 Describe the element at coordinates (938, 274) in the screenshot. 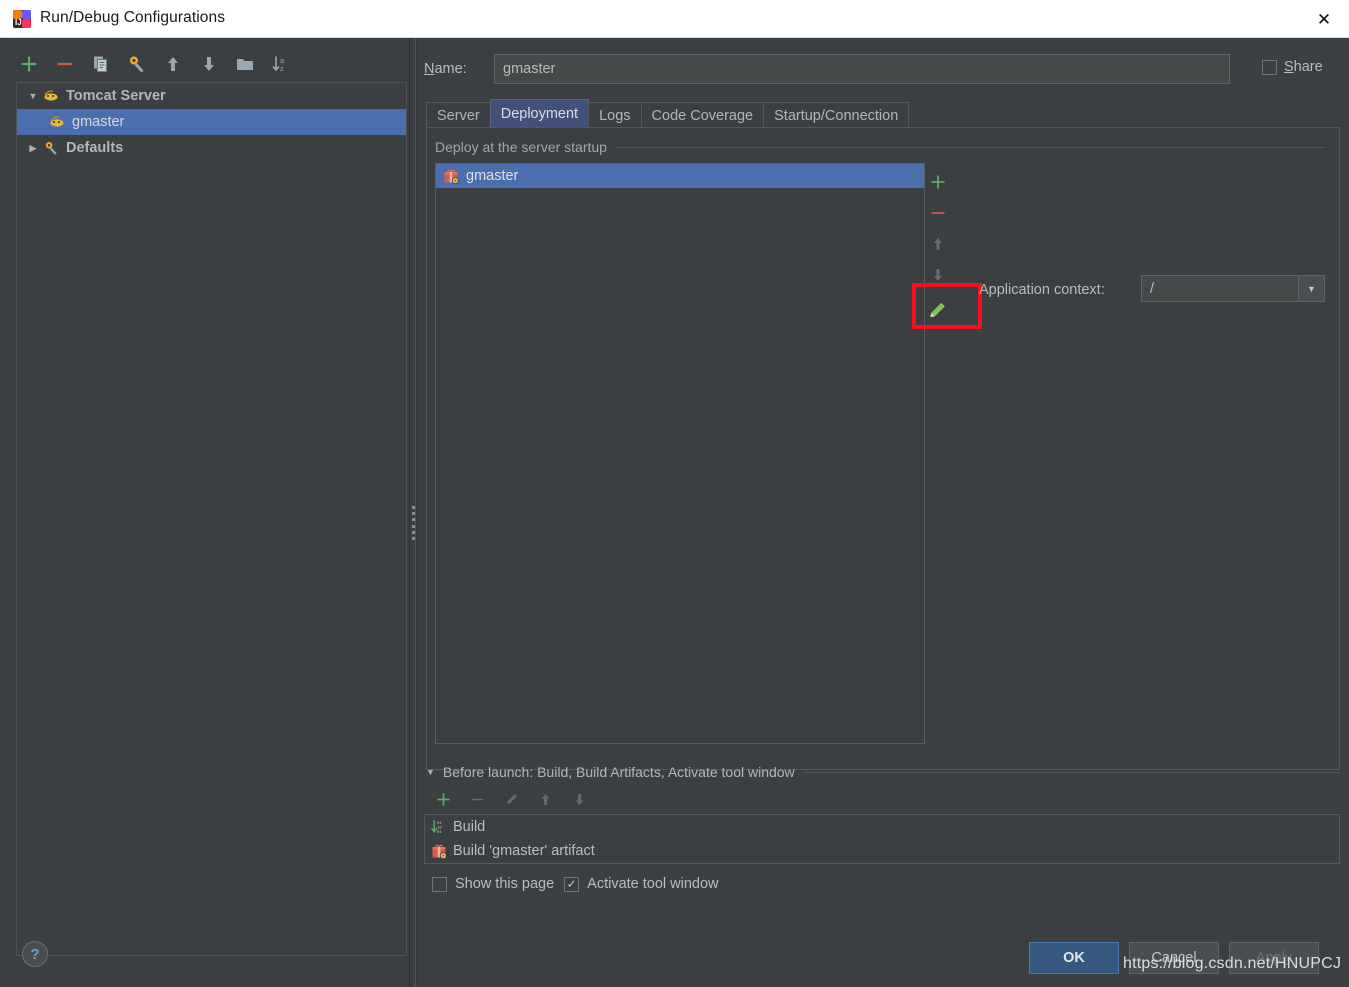

I see `move-artifact-down-button` at that location.